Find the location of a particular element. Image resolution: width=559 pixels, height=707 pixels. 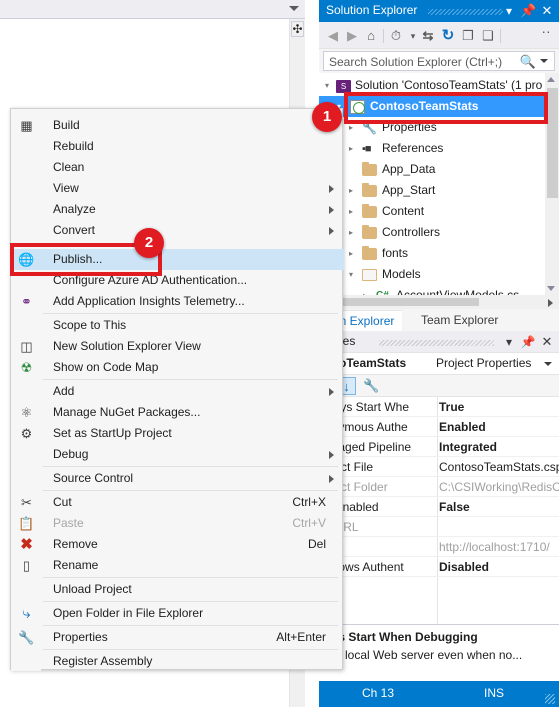

home-button: ⌂ is located at coordinates (371, 36).